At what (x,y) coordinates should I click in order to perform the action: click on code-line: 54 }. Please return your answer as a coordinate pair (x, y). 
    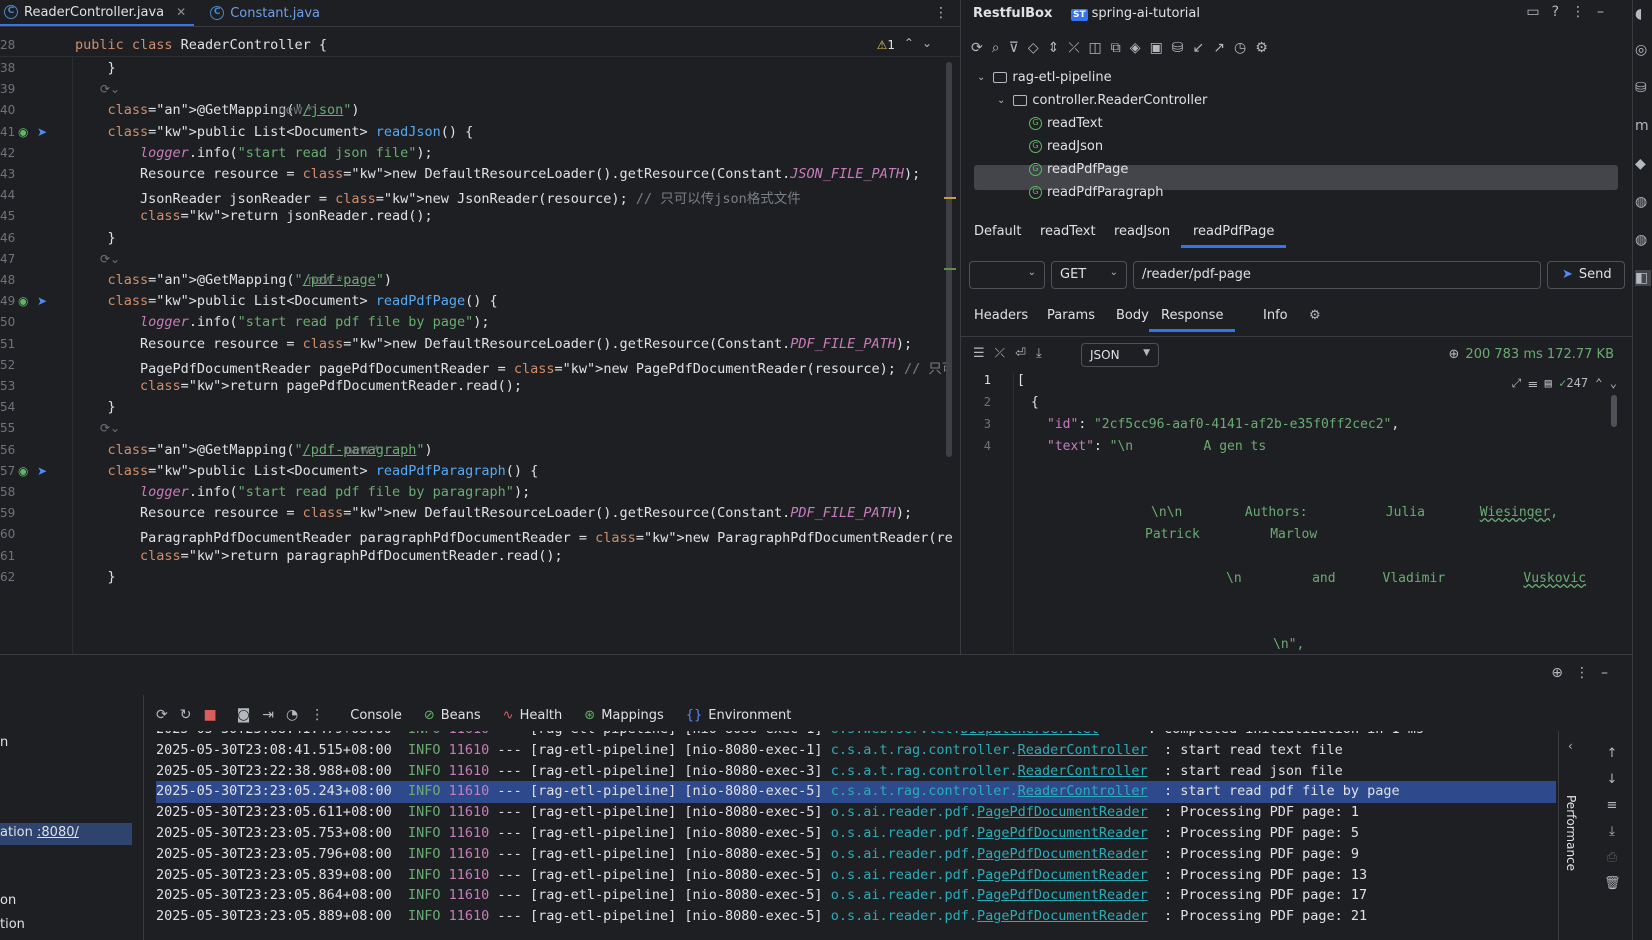
    Looking at the image, I should click on (476, 407).